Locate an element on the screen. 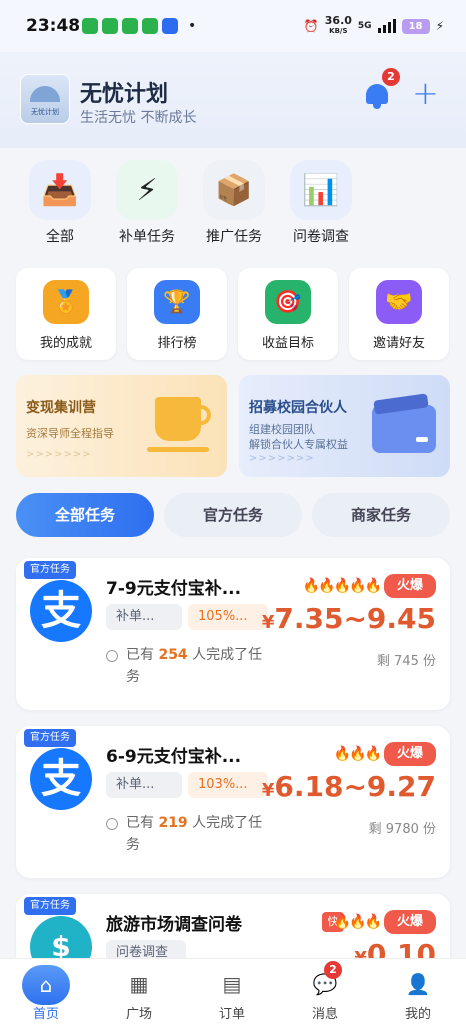 This screenshot has height=1024, width=466. notification-bell-icon: 2 is located at coordinates (381, 89).